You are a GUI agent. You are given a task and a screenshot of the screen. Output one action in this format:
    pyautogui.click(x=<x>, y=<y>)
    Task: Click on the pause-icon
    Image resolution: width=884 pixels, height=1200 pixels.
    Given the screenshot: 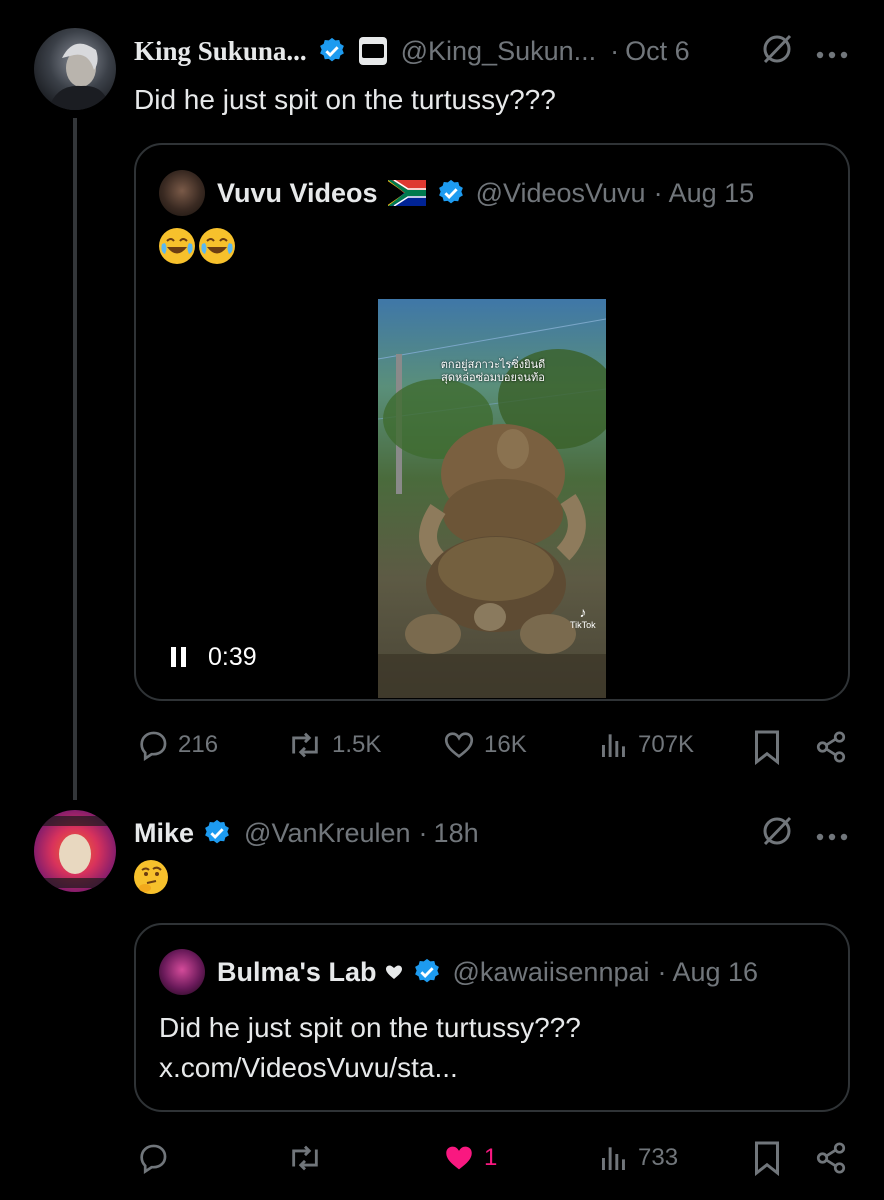 What is the action you would take?
    pyautogui.click(x=179, y=657)
    